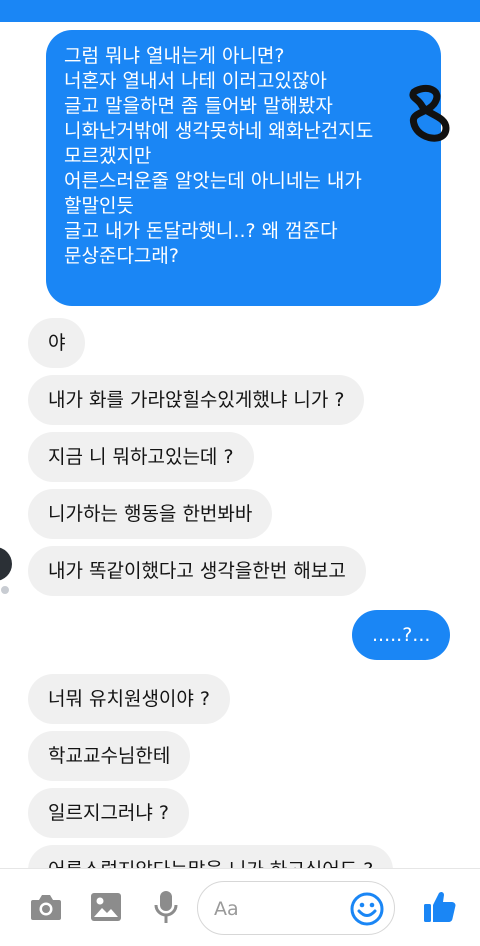  I want to click on handwritten-number-sticker, so click(429, 113).